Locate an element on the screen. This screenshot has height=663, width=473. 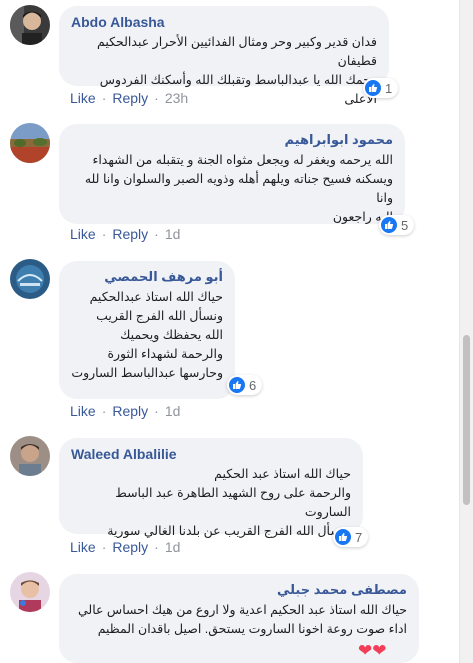
reaction-count: 1 is located at coordinates (381, 88).